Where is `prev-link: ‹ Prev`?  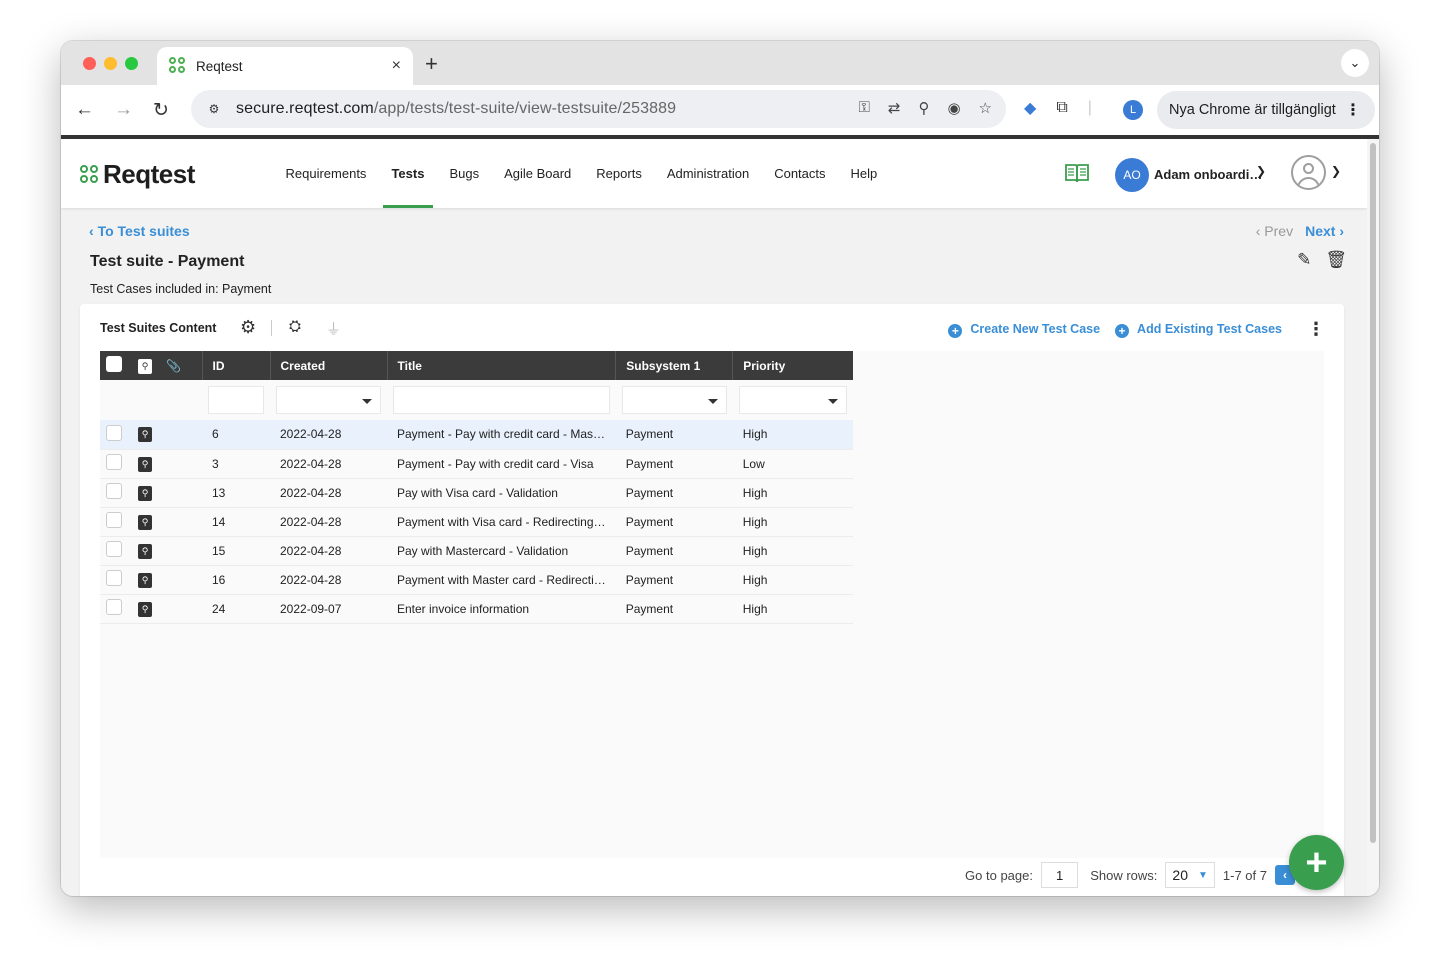
prev-link: ‹ Prev is located at coordinates (1274, 231).